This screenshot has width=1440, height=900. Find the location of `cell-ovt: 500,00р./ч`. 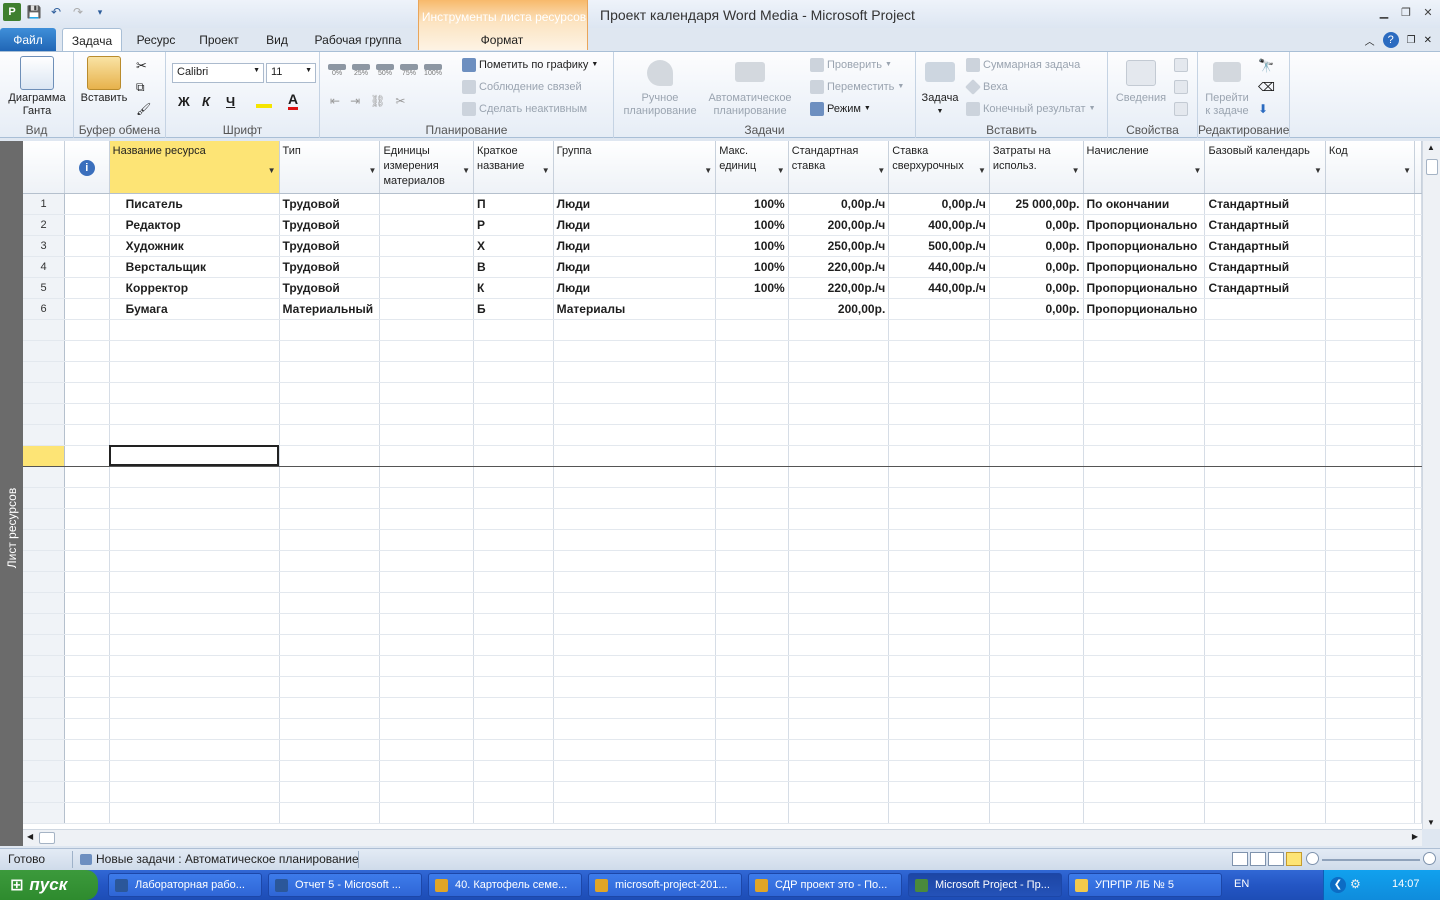

cell-ovt: 500,00р./ч is located at coordinates (939, 246).